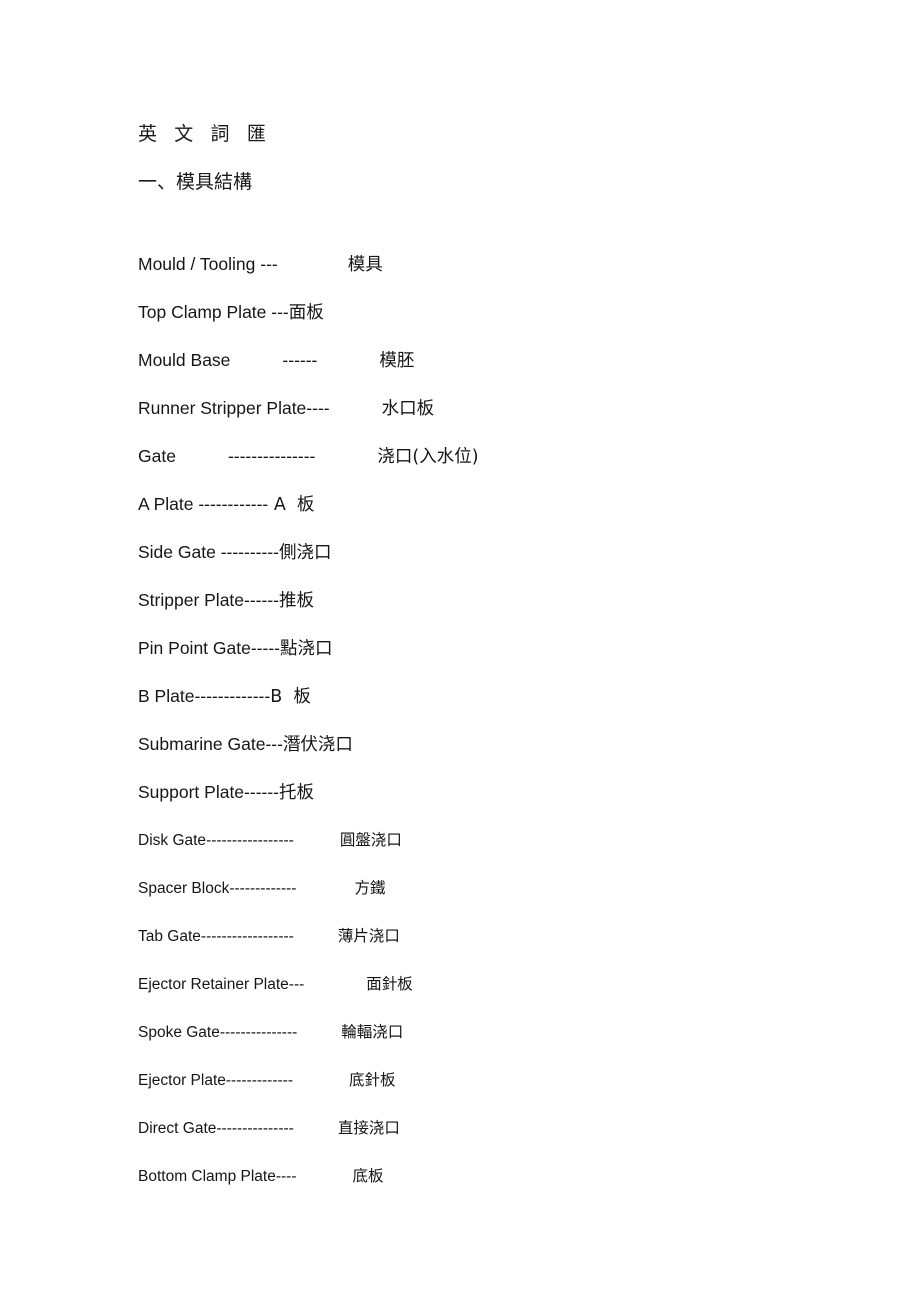 The height and width of the screenshot is (1302, 920). Describe the element at coordinates (291, 505) in the screenshot. I see `entry-term-chinese: A 板` at that location.